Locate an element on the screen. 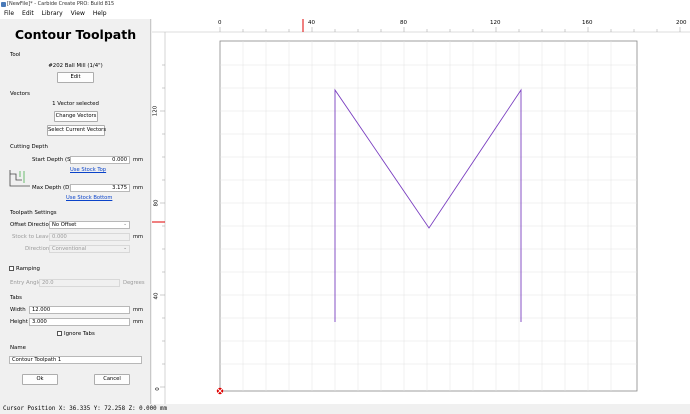  max-depth-unit: mm is located at coordinates (138, 188).